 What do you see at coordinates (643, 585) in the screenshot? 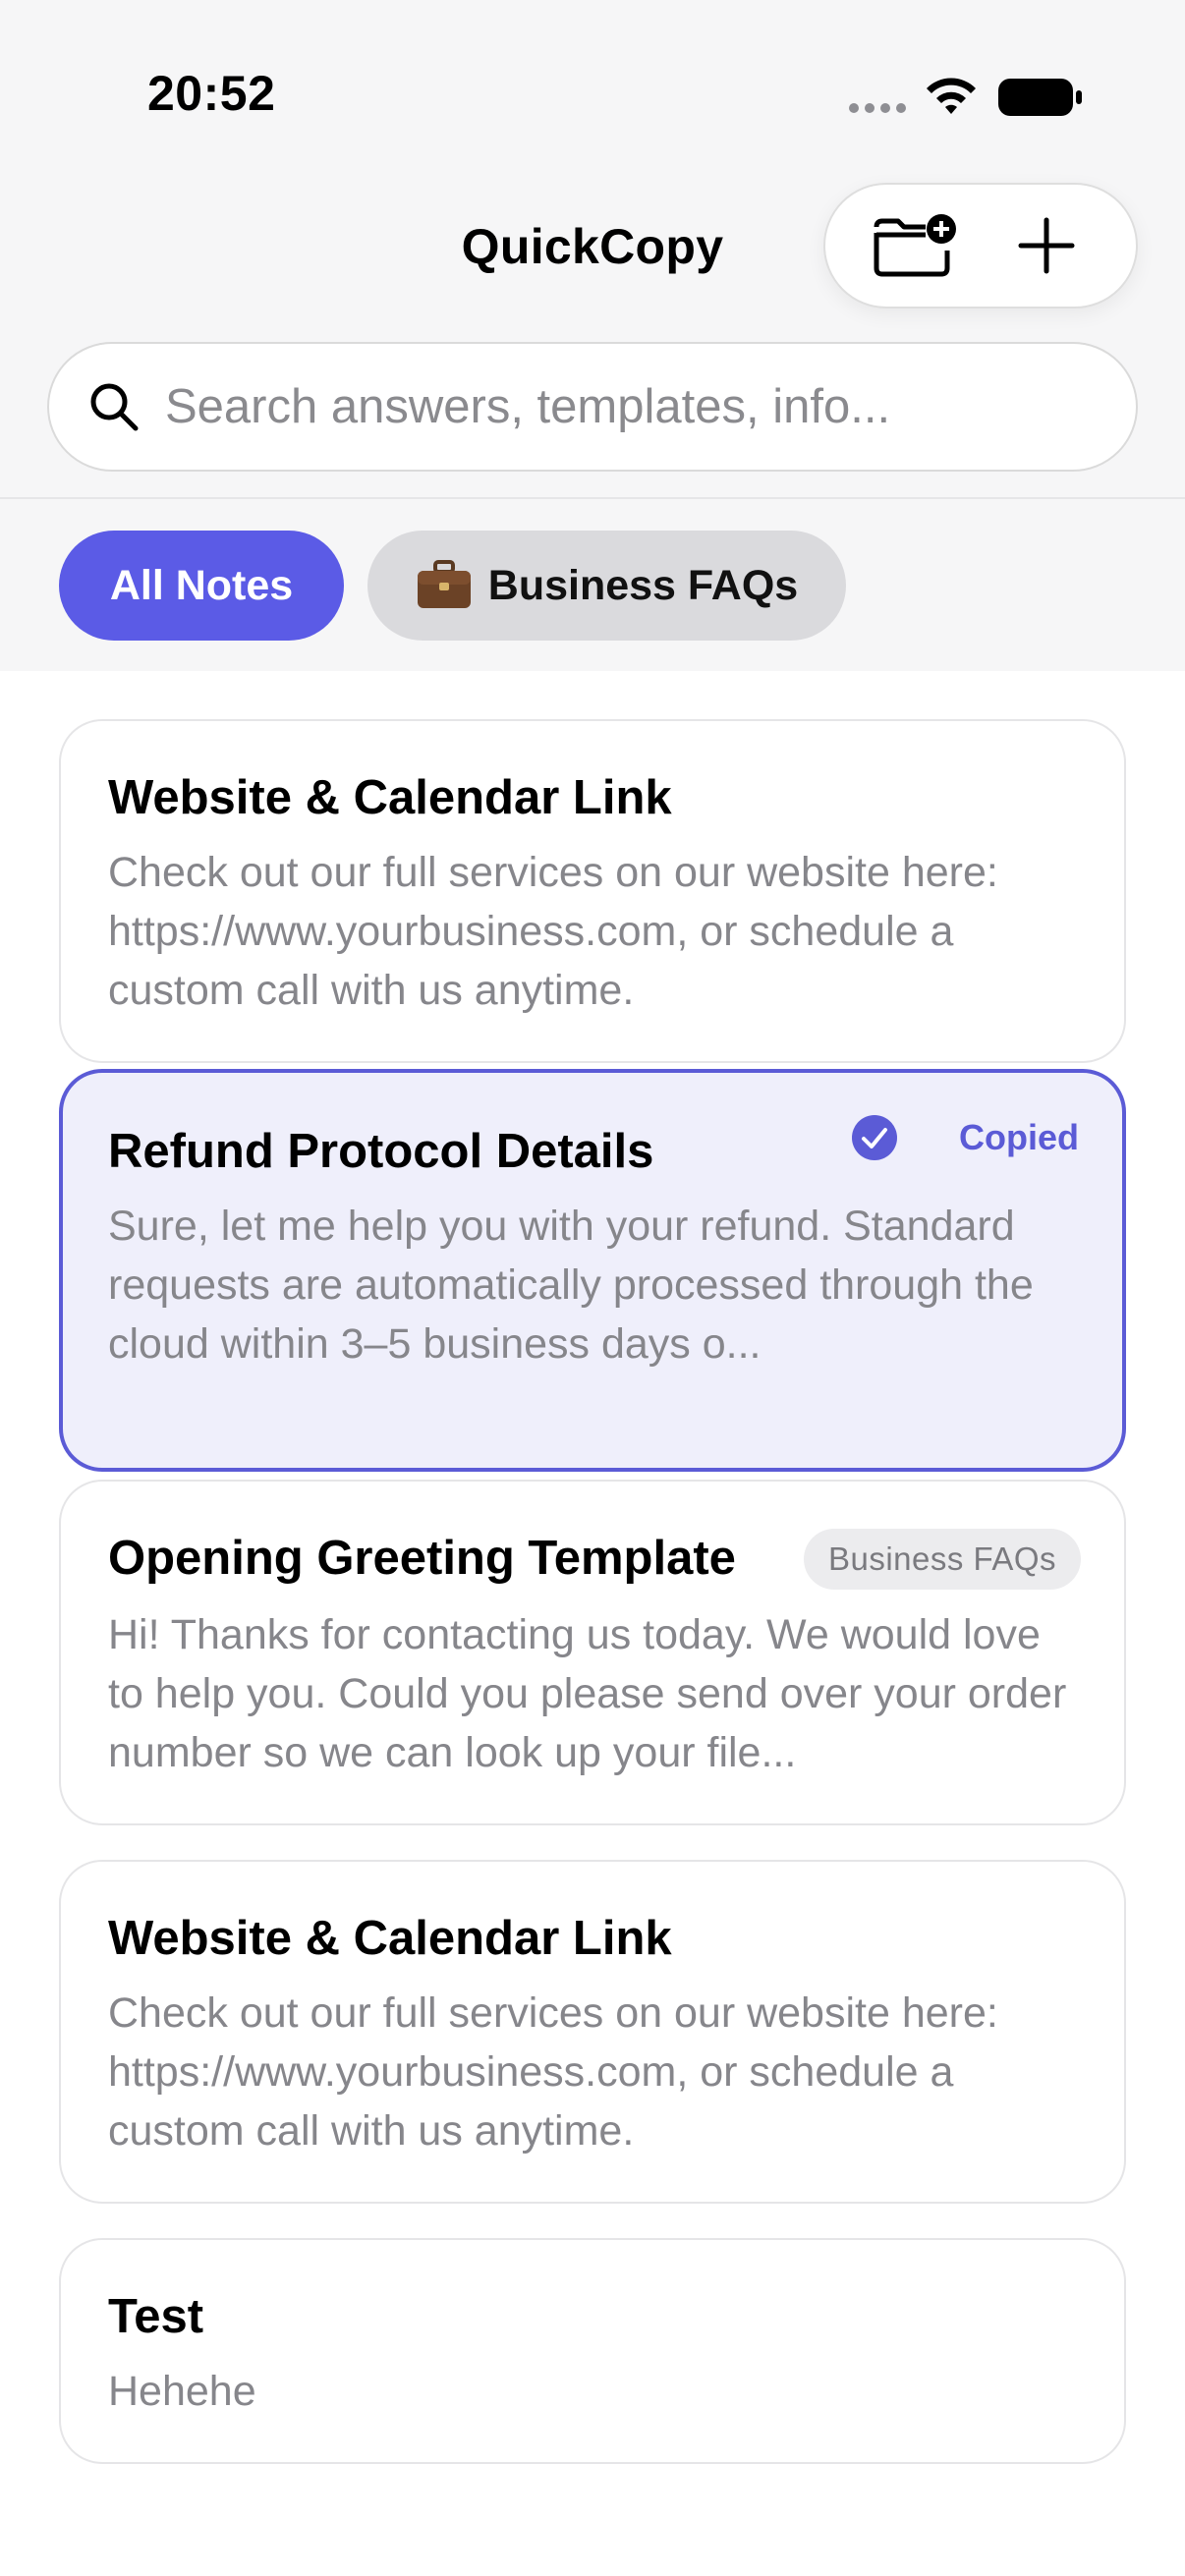
I see `filter-chip-label: Business FAQs` at bounding box center [643, 585].